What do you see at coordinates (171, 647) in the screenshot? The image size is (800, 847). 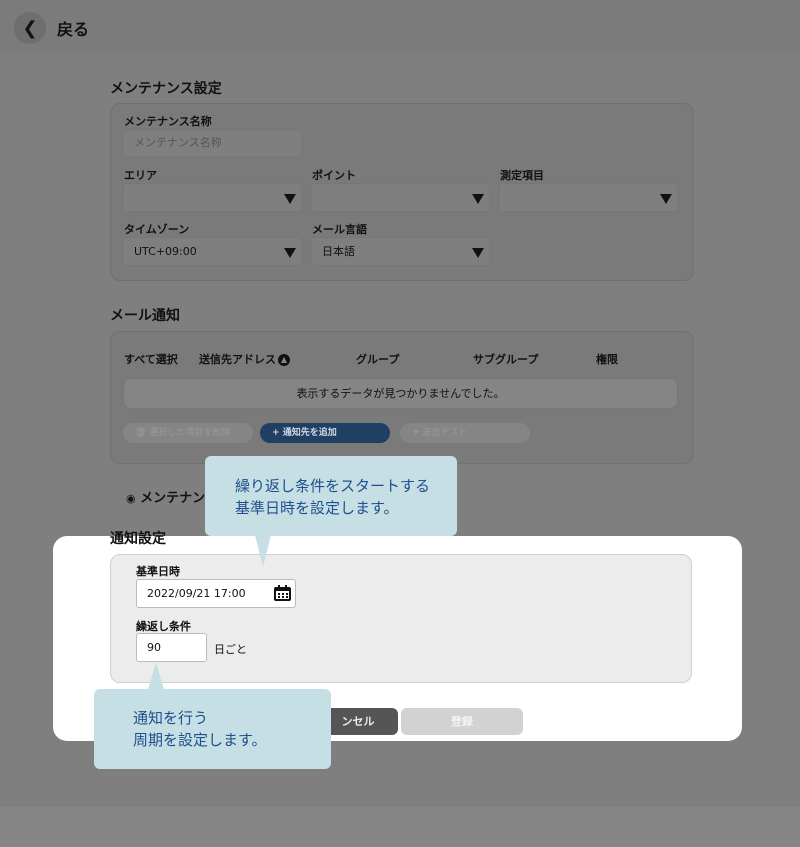 I see `repeat-input: 90` at bounding box center [171, 647].